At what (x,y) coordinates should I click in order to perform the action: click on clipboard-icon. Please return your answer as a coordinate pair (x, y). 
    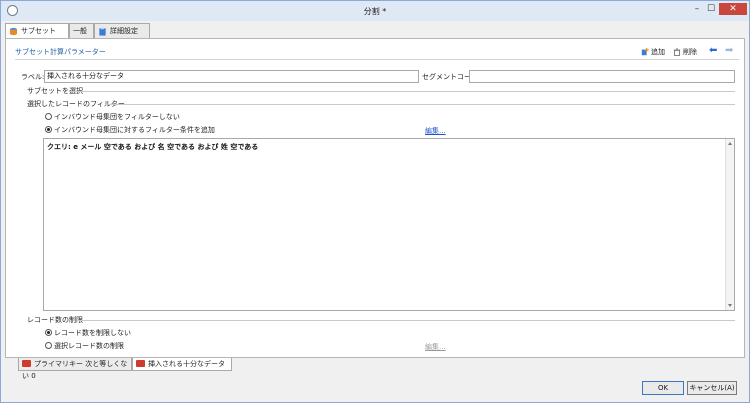
    Looking at the image, I should click on (102, 31).